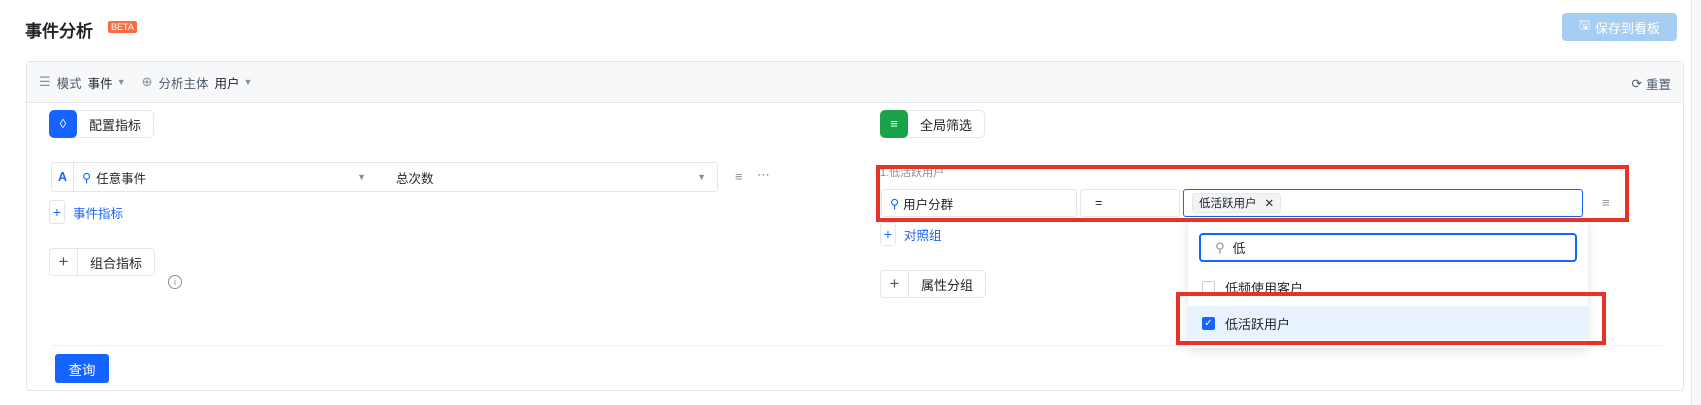  I want to click on dropdown-search-value: 低, so click(1239, 248).